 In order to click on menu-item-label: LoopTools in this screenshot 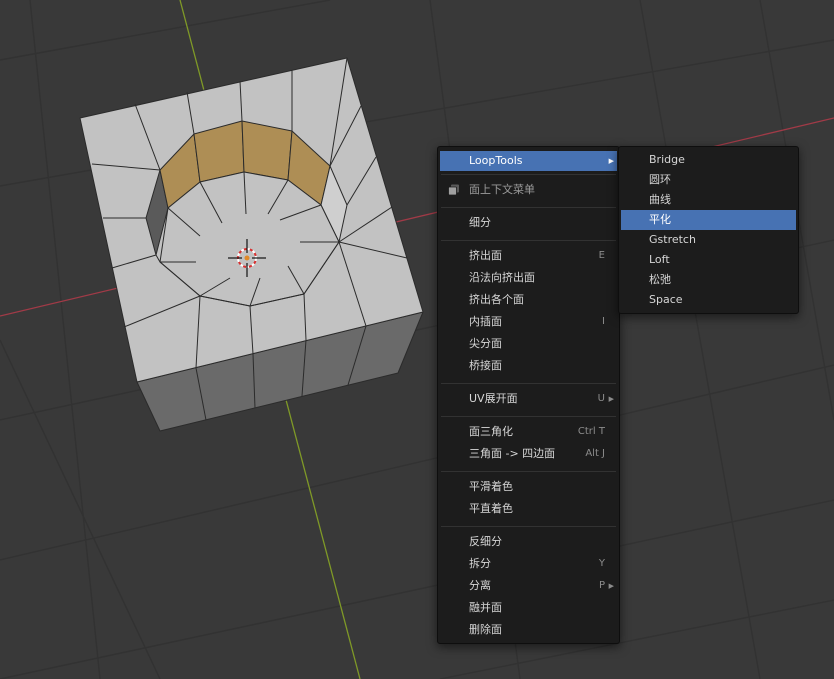, I will do `click(496, 160)`.